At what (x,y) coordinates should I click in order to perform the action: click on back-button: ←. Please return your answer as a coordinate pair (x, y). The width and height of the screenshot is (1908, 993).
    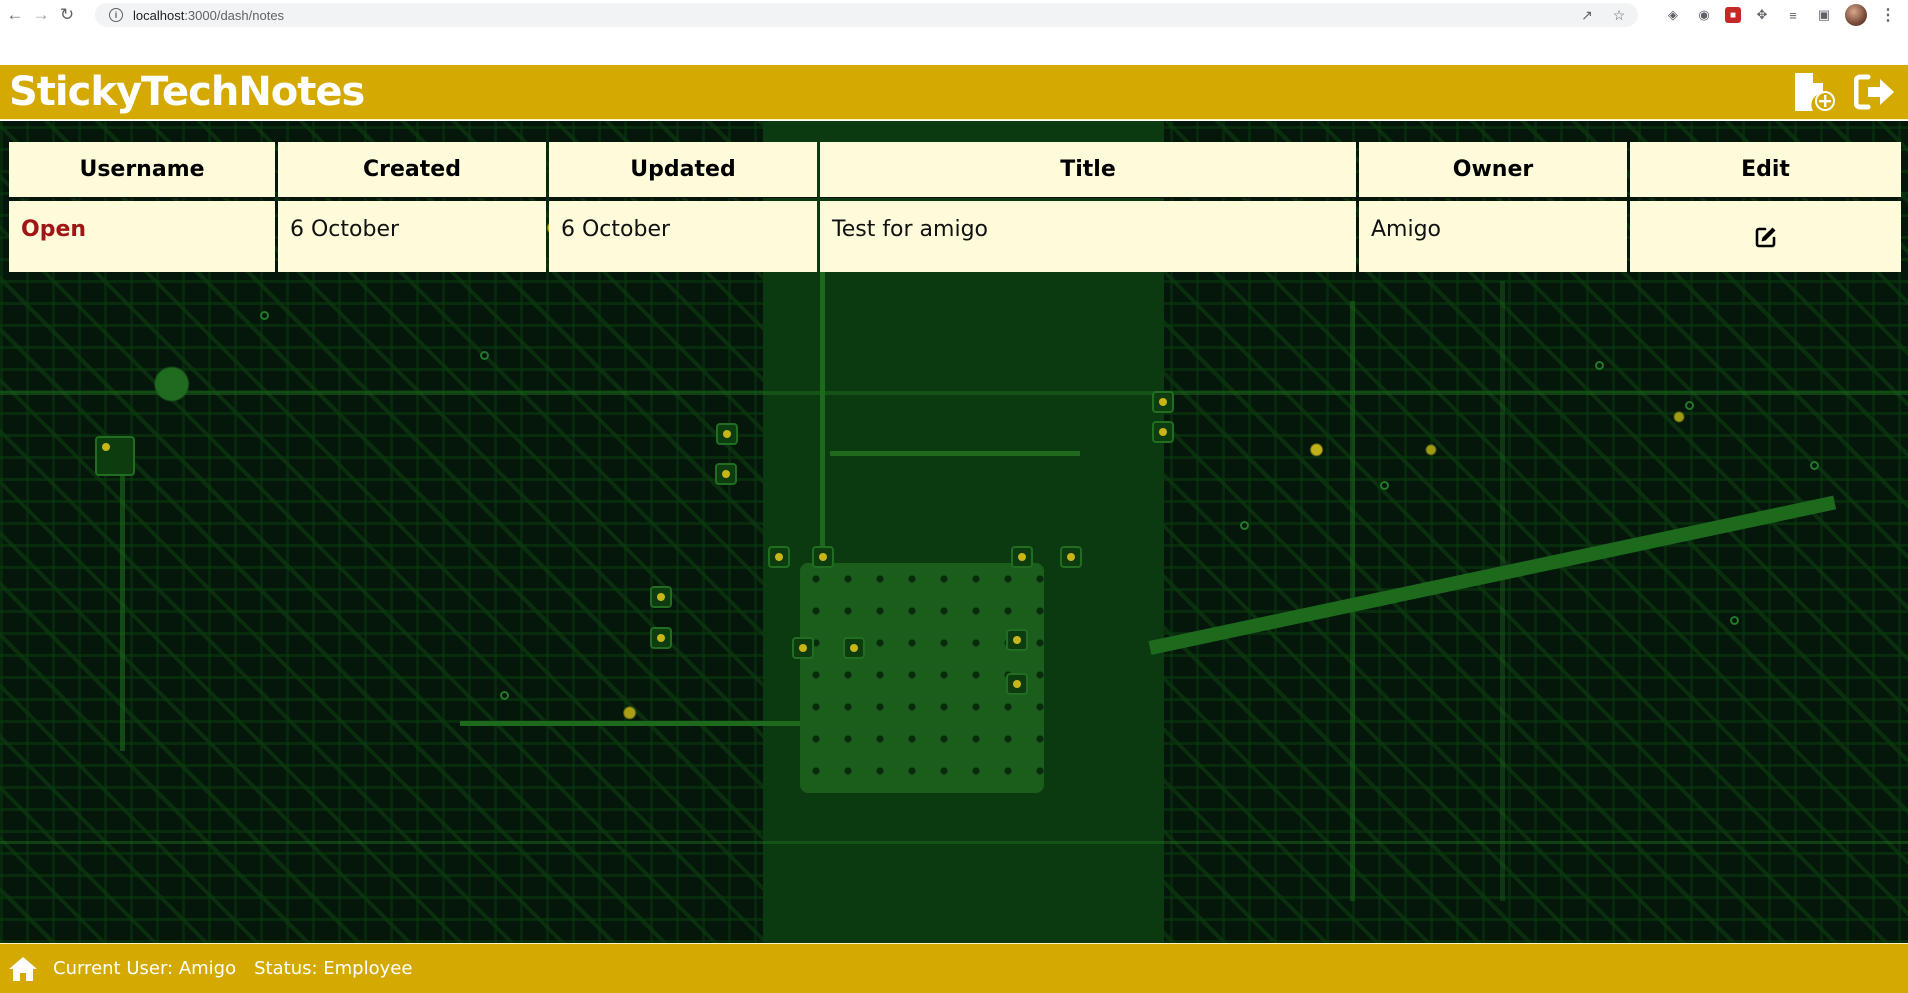
    Looking at the image, I should click on (15, 15).